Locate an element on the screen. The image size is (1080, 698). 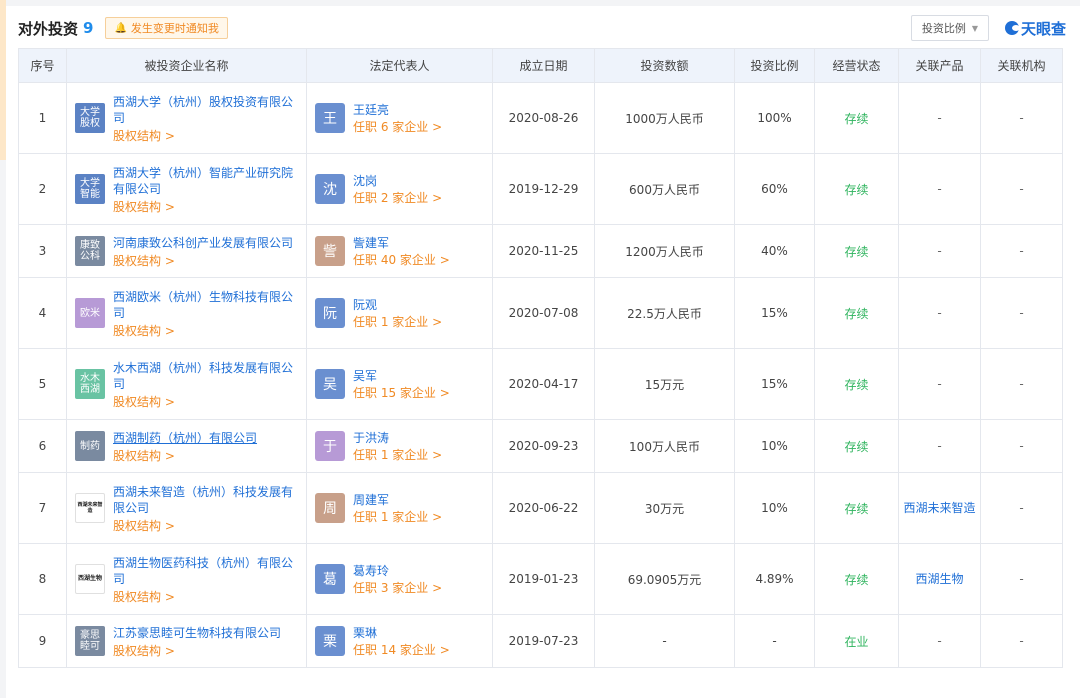
row-number: 6 is located at coordinates (42, 446).